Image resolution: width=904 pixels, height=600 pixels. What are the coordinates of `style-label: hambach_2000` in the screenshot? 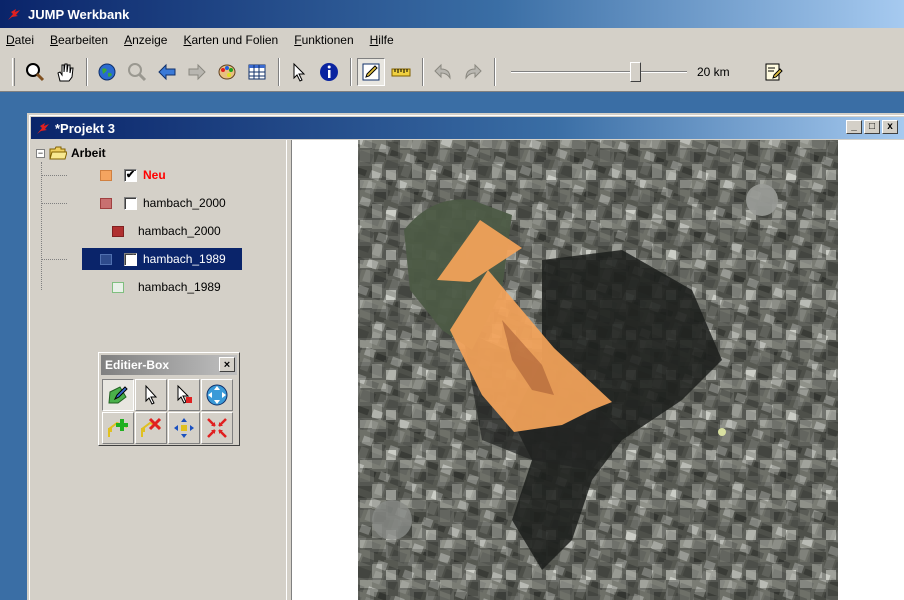 It's located at (179, 231).